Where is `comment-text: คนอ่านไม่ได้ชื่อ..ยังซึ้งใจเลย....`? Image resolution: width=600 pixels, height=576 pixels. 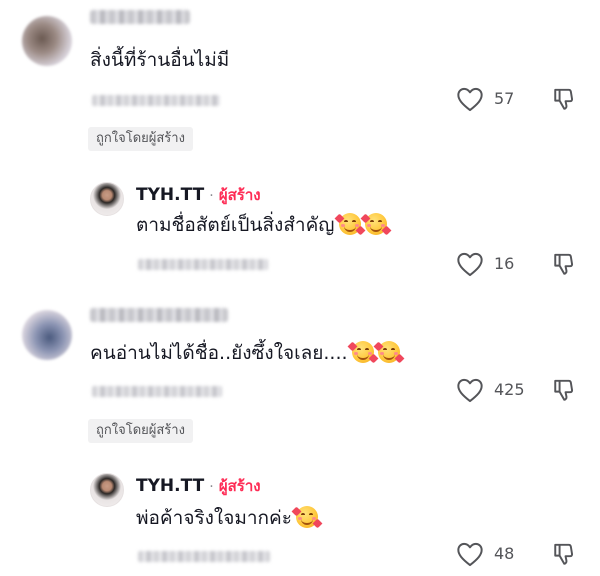 comment-text: คนอ่านไม่ได้ชื่อ..ยังซึ้งใจเลย.... is located at coordinates (219, 353).